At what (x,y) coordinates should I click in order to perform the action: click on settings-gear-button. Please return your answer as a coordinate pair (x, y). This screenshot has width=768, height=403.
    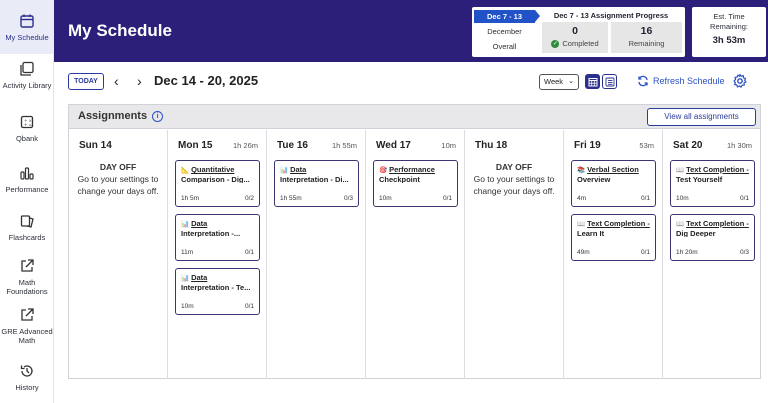
    Looking at the image, I should click on (740, 81).